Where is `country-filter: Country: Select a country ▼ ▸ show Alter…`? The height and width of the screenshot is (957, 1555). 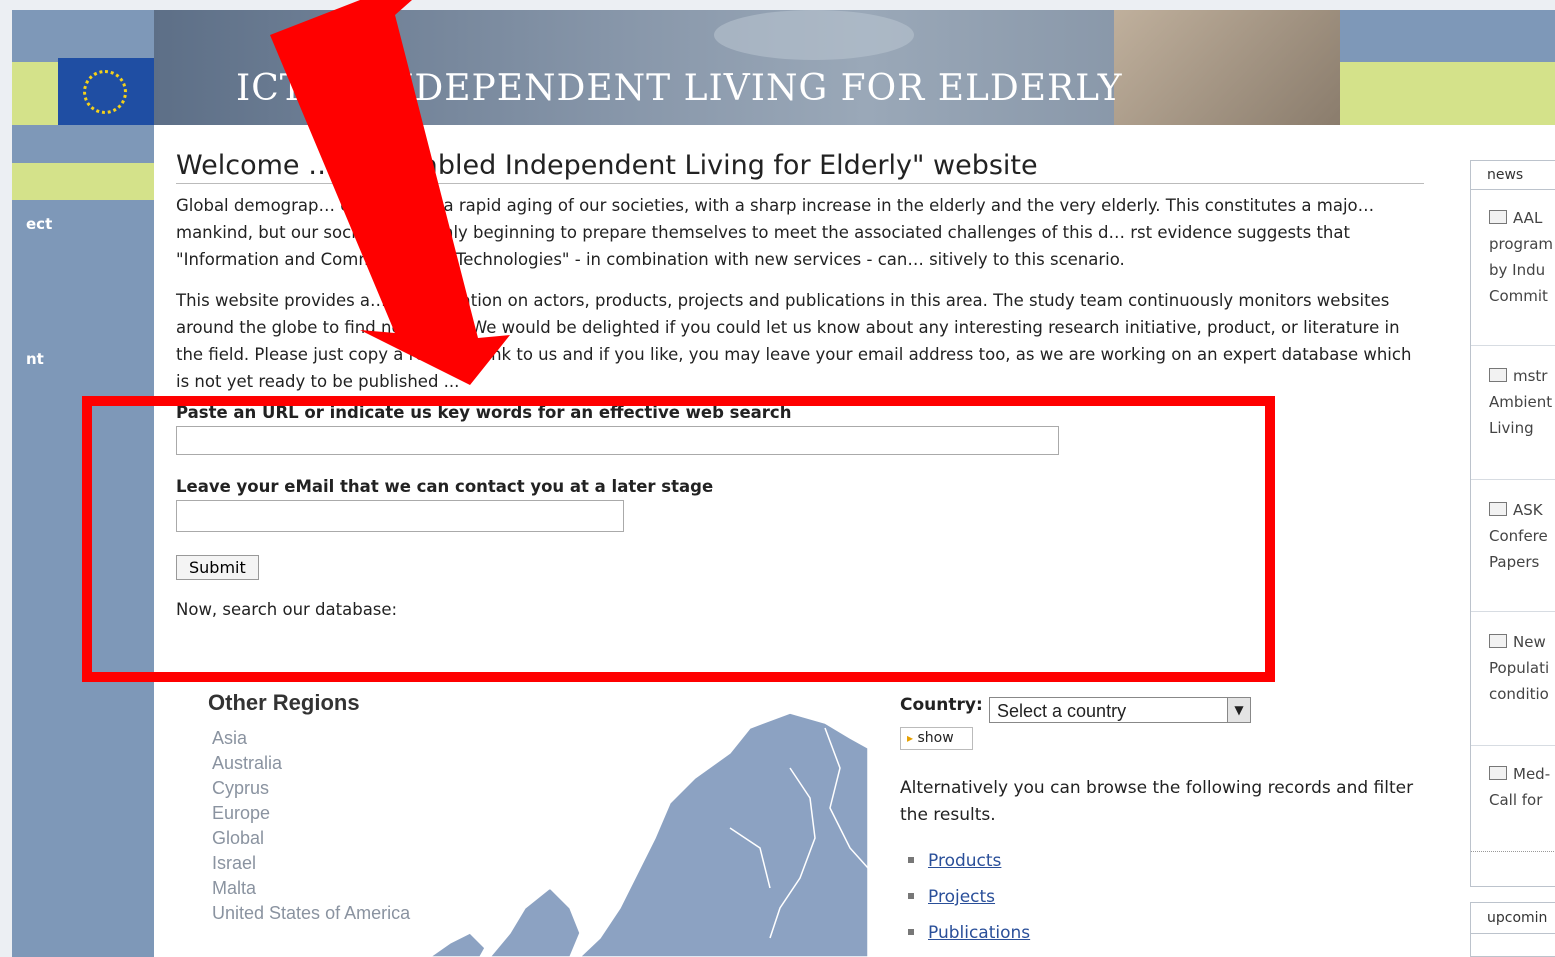 country-filter: Country: Select a country ▼ ▸ show Alter… is located at coordinates (1165, 819).